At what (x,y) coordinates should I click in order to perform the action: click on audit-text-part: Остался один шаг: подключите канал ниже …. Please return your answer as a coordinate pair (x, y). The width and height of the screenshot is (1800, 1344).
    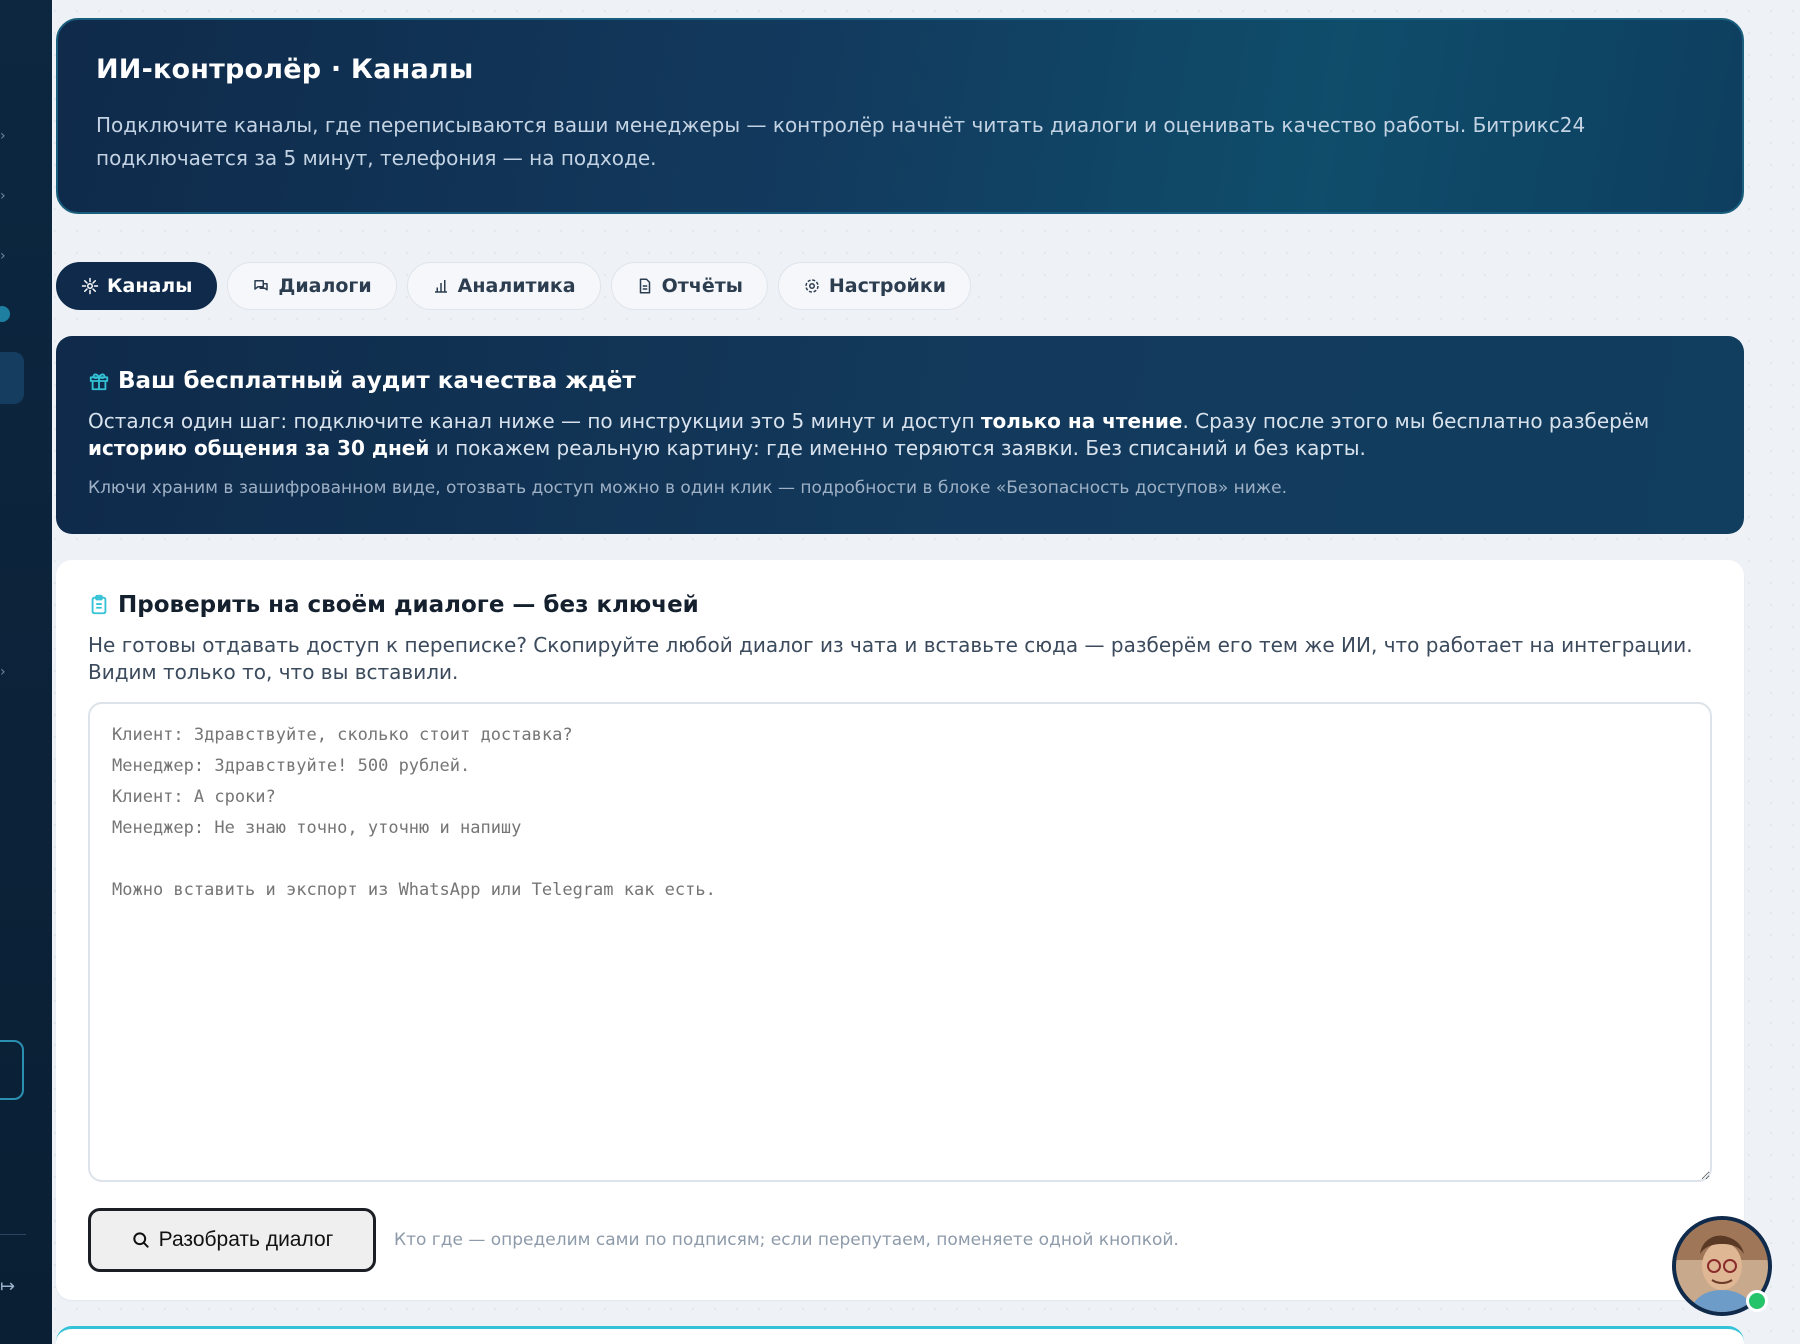
    Looking at the image, I should click on (534, 421).